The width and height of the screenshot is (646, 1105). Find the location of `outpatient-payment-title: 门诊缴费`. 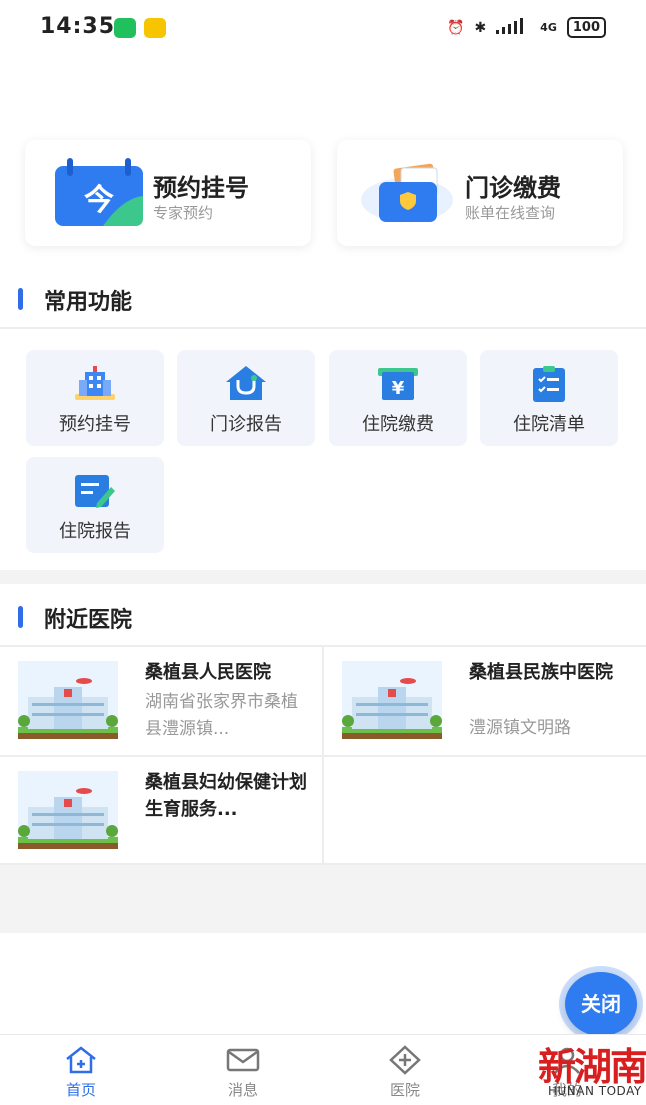

outpatient-payment-title: 门诊缴费 is located at coordinates (513, 188).